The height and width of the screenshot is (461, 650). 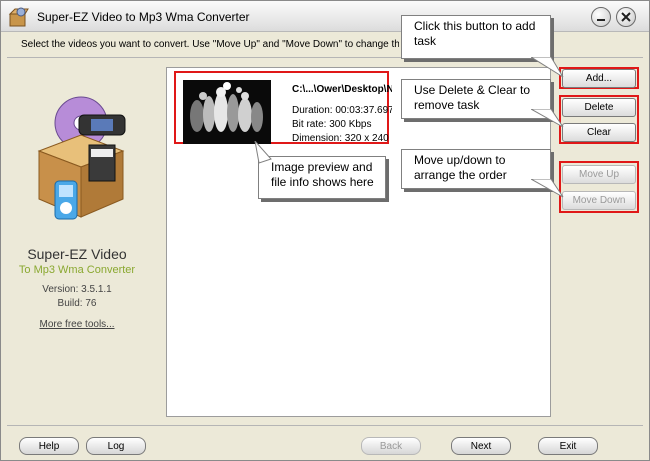 I want to click on product-name: Super-EZ Video, so click(x=77, y=254).